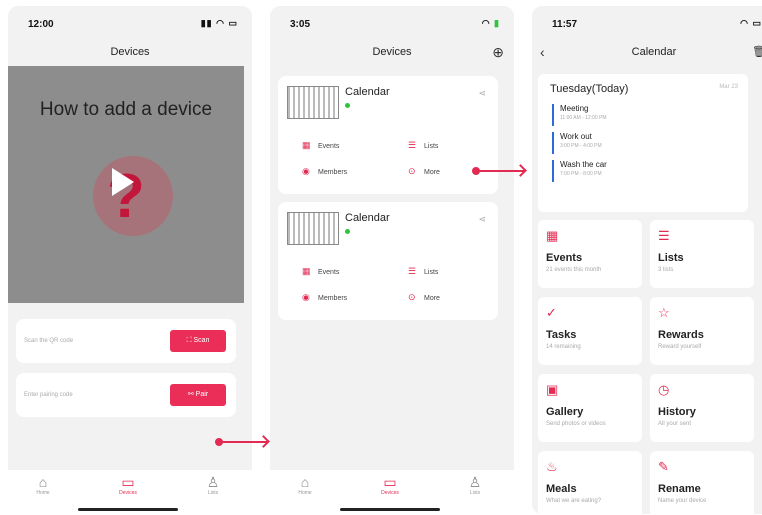 The image size is (762, 515). I want to click on tile-subtitle: Reward yourself, so click(680, 347).